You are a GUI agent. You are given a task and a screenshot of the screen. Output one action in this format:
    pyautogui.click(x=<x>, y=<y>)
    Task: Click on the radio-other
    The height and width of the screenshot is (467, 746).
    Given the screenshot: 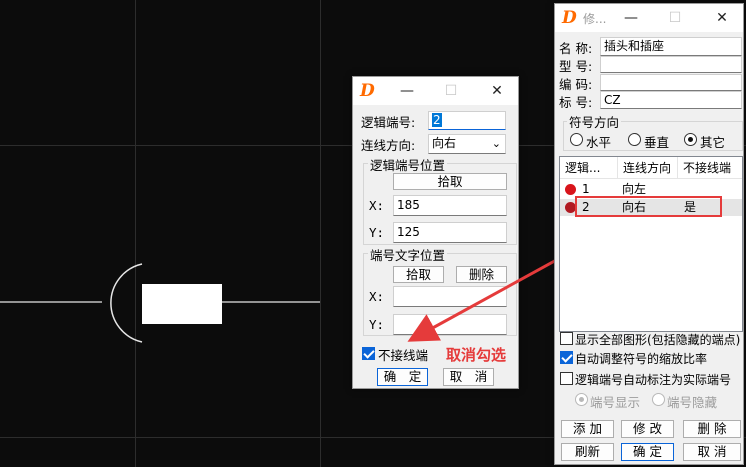 What is the action you would take?
    pyautogui.click(x=690, y=139)
    